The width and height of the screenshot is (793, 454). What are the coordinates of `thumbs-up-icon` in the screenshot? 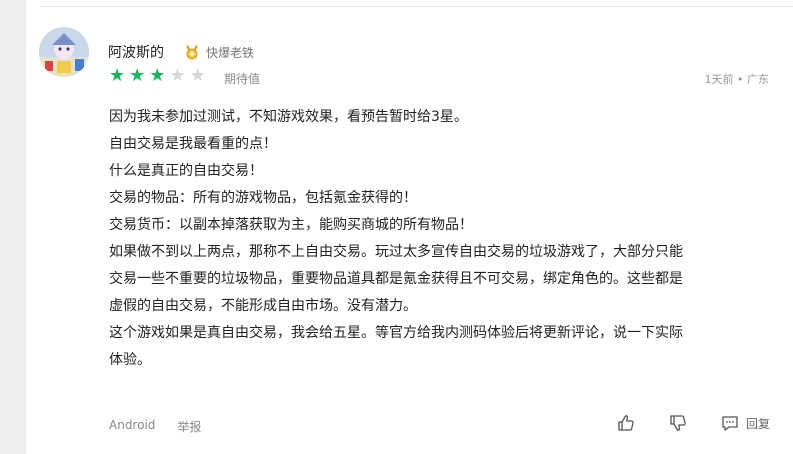 It's located at (626, 423).